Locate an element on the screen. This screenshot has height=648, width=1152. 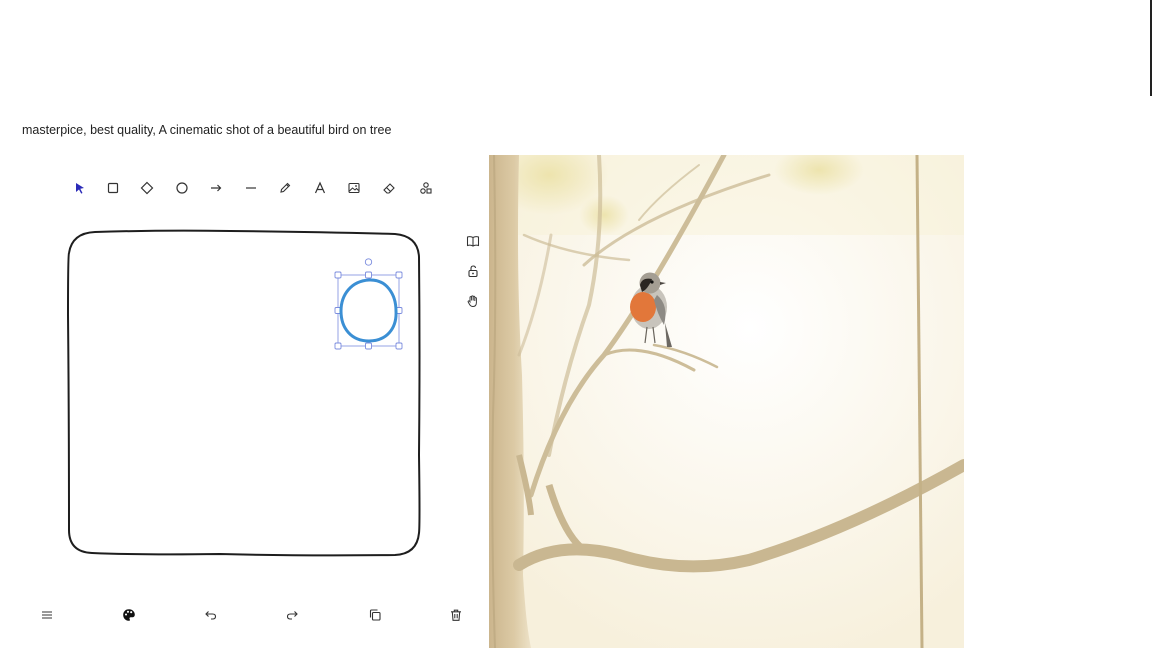
pencil-icon is located at coordinates (285, 187).